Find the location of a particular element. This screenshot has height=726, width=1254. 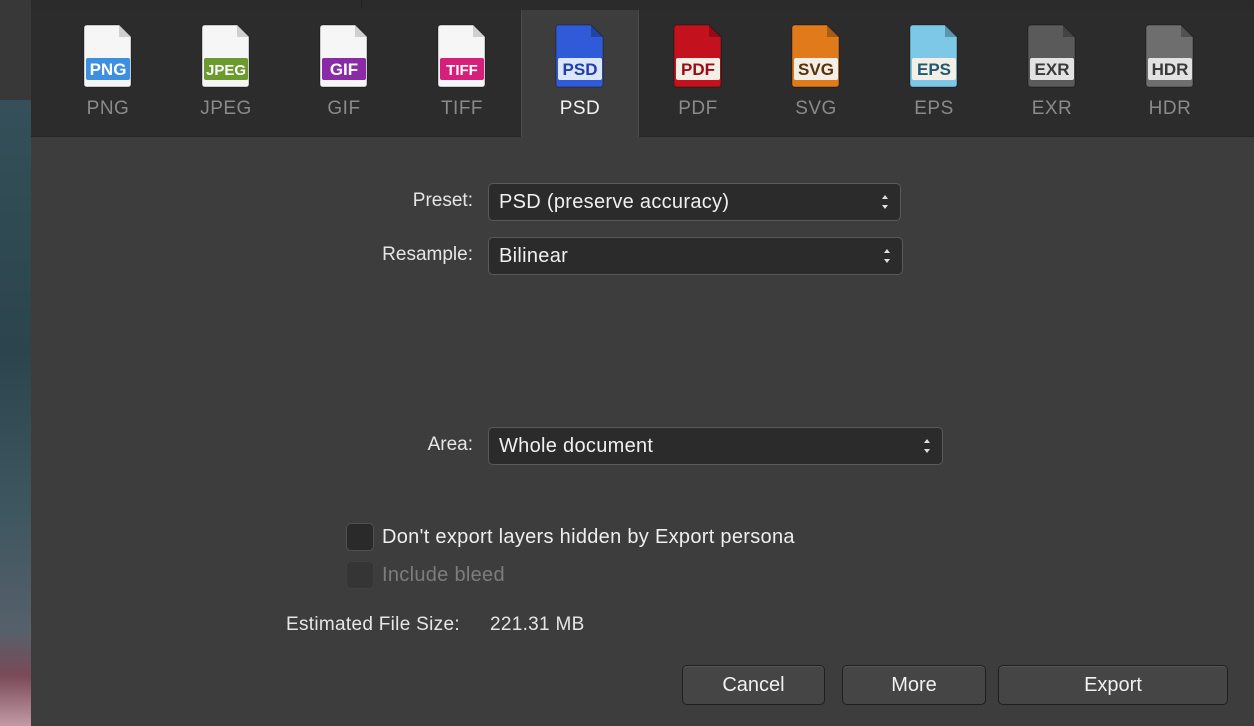

svg-text: JPEG is located at coordinates (226, 70).